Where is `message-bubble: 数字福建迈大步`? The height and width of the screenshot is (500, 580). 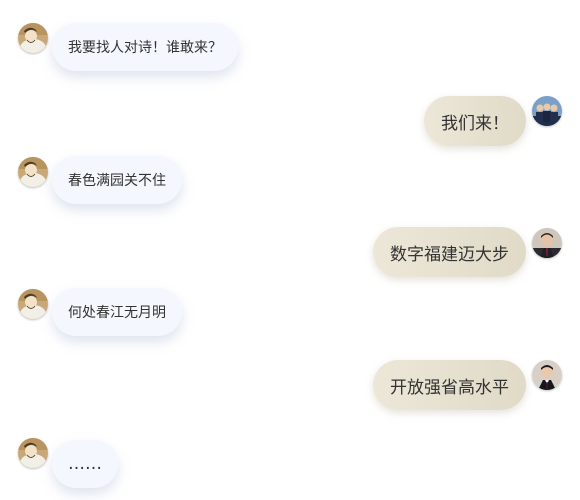
message-bubble: 数字福建迈大步 is located at coordinates (449, 252).